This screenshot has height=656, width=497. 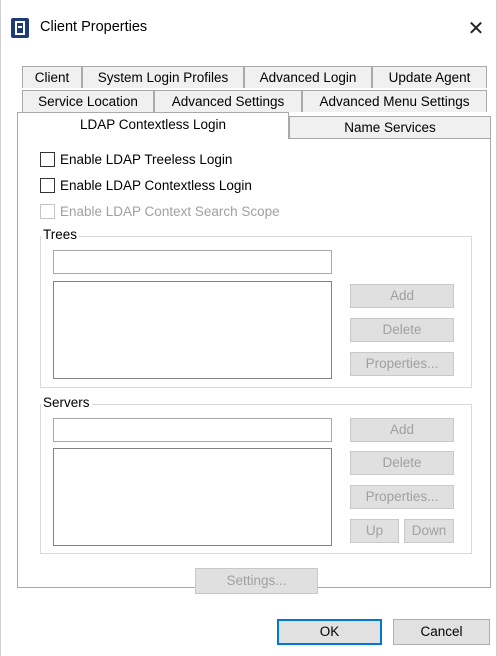 I want to click on tab-system-login-profiles: System Login Profiles, so click(x=163, y=77).